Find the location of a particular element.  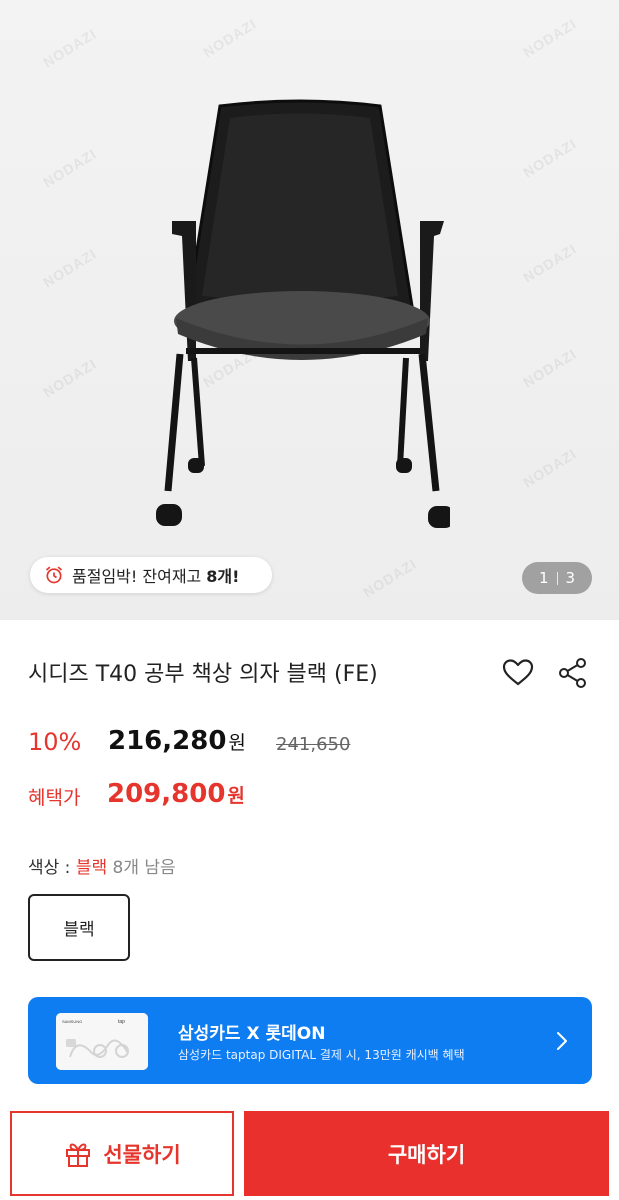

share-icon is located at coordinates (573, 673).